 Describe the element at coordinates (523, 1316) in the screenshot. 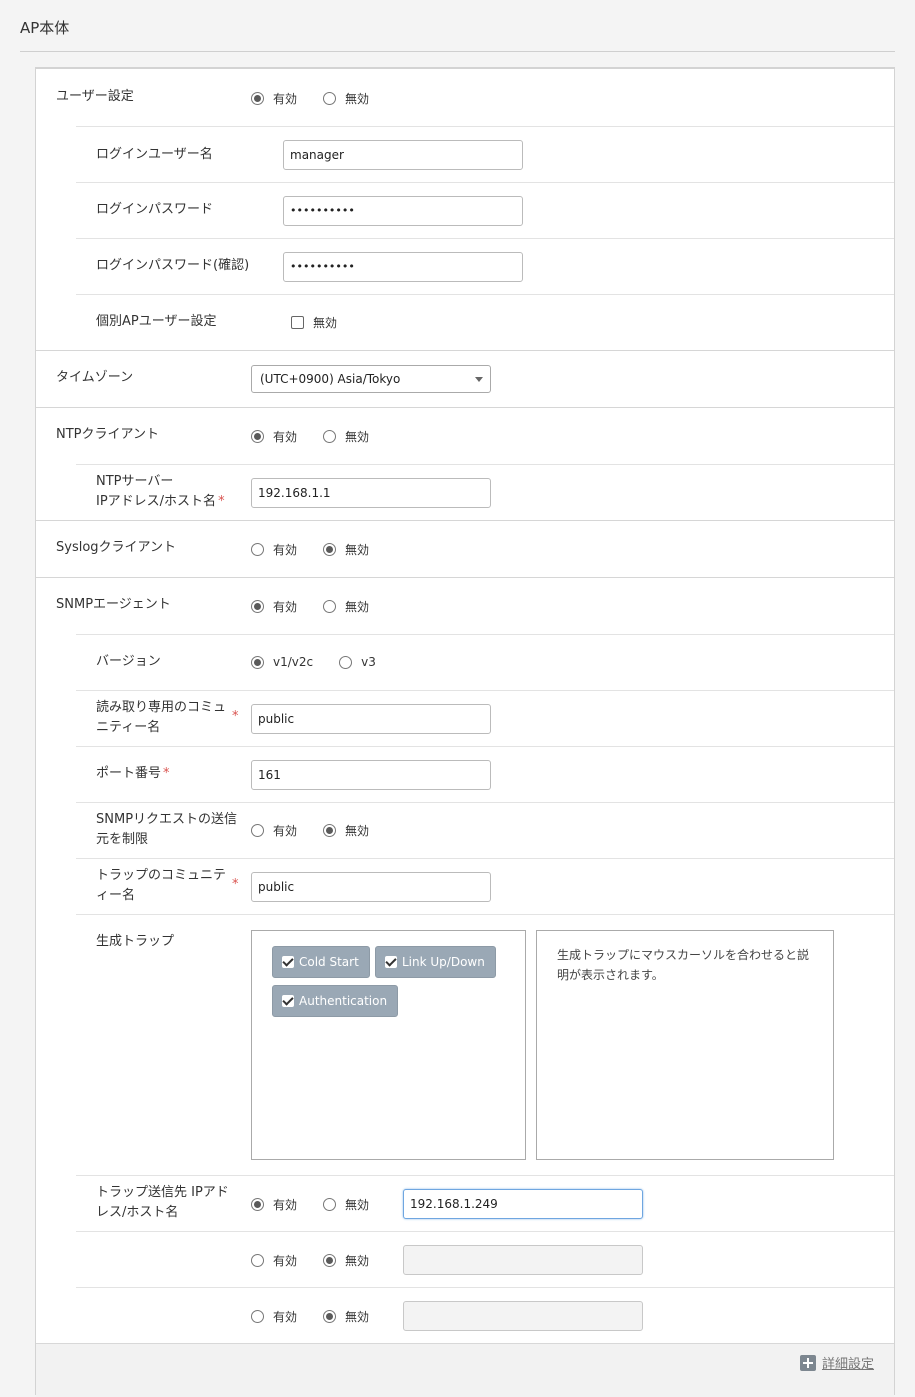

I see `trap-dest-3-input` at that location.